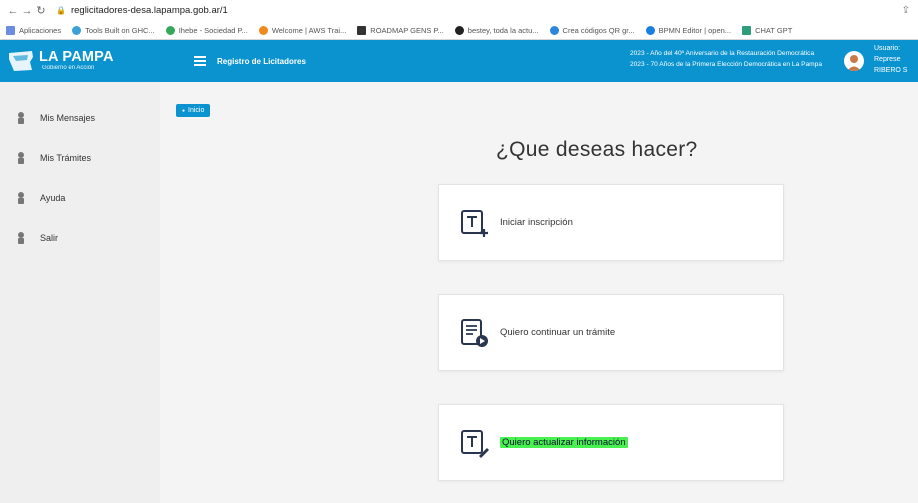 Image resolution: width=918 pixels, height=503 pixels. I want to click on sidebar-item-label: Mis Trámites, so click(66, 158).